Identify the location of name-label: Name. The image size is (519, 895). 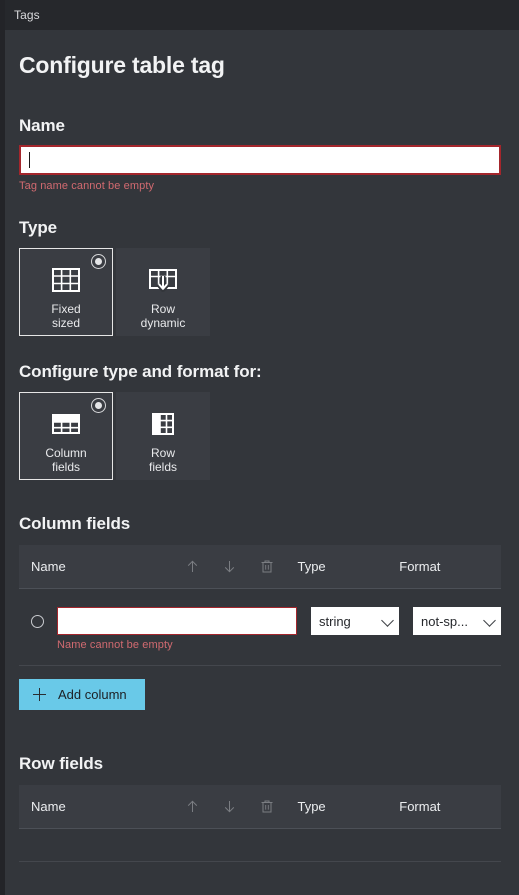
(42, 125).